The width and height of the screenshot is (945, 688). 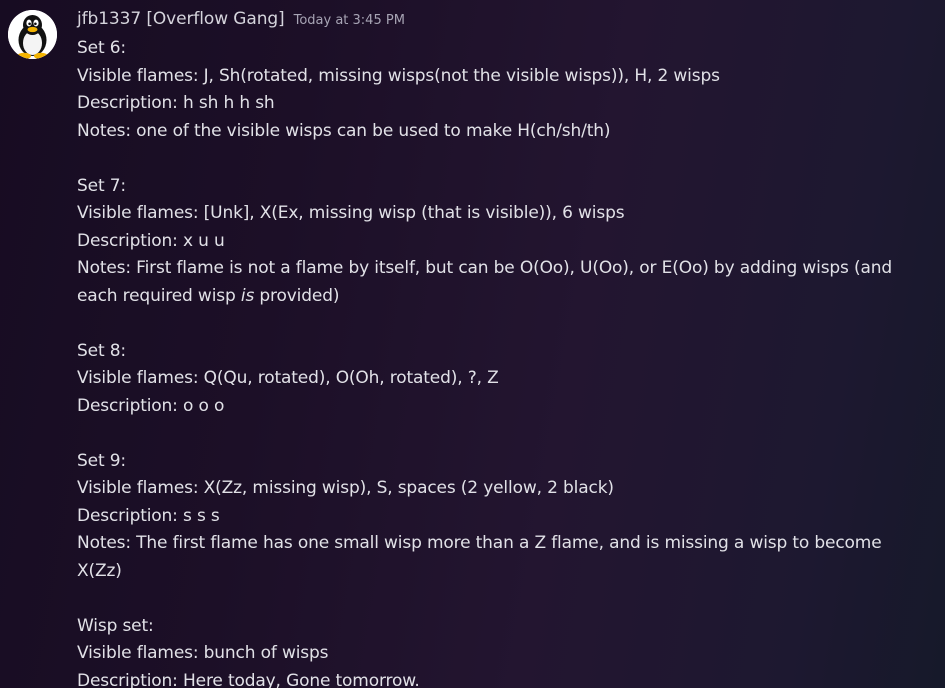 I want to click on set6-description: Description: h sh h h sh, so click(x=176, y=103).